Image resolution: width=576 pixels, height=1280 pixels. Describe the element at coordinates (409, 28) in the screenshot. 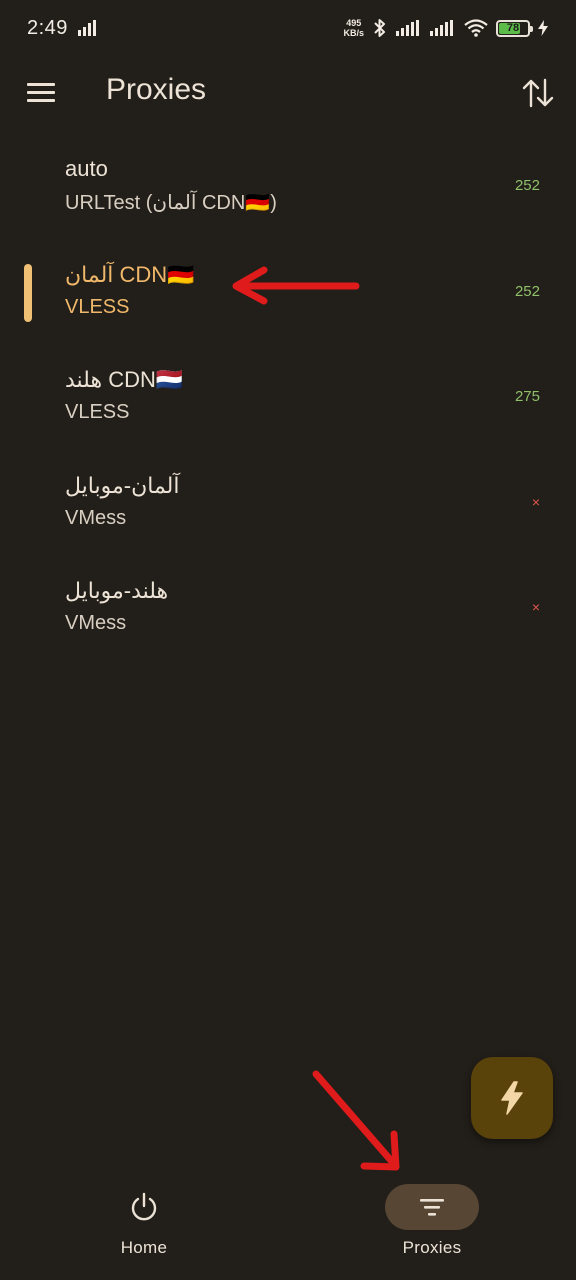

I see `cell-signal-icon` at that location.